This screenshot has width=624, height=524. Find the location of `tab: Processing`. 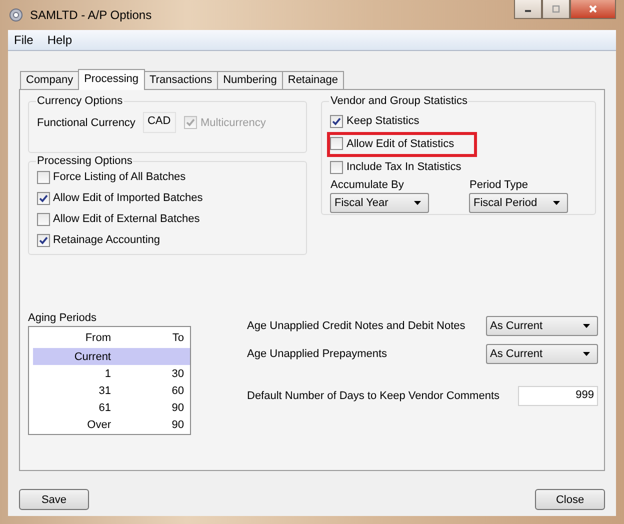

tab: Processing is located at coordinates (111, 79).